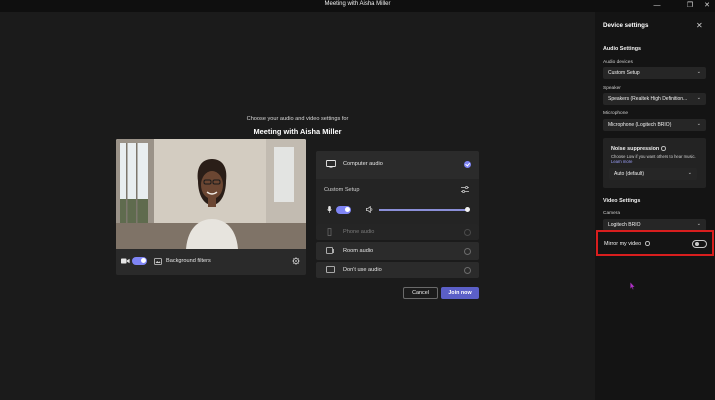 The image size is (715, 400). I want to click on speaker-label: Speaker, so click(612, 88).